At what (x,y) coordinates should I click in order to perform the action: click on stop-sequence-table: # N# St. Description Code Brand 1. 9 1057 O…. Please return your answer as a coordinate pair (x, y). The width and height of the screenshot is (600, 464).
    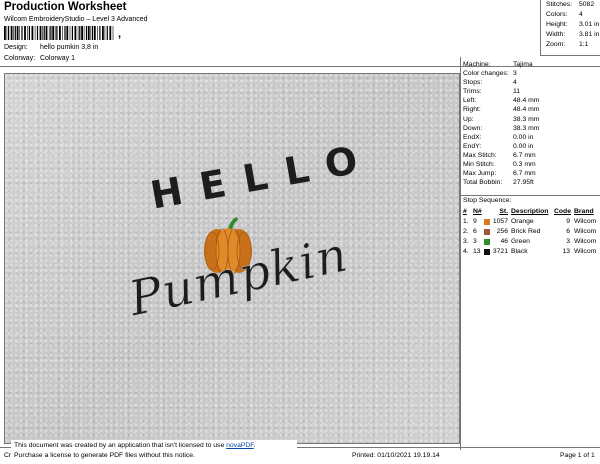
    Looking at the image, I should click on (530, 232).